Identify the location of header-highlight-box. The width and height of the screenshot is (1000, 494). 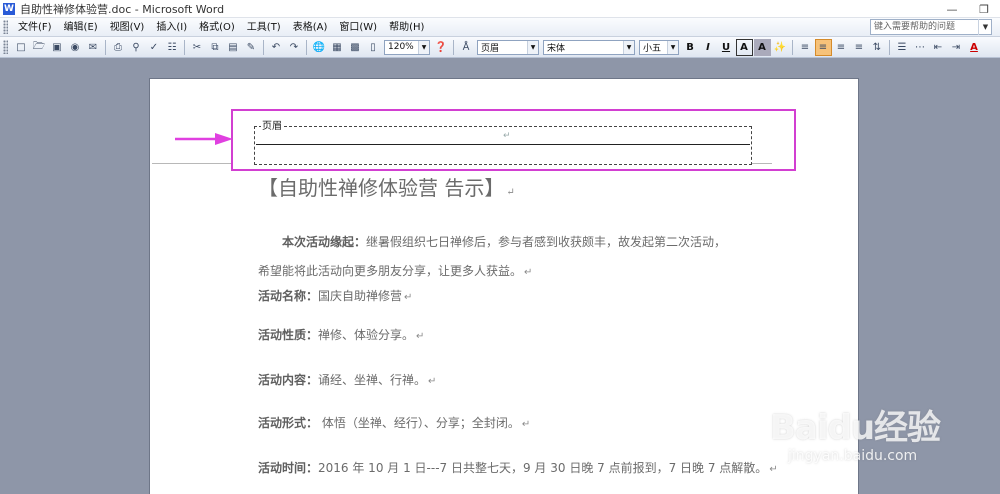
(513, 140).